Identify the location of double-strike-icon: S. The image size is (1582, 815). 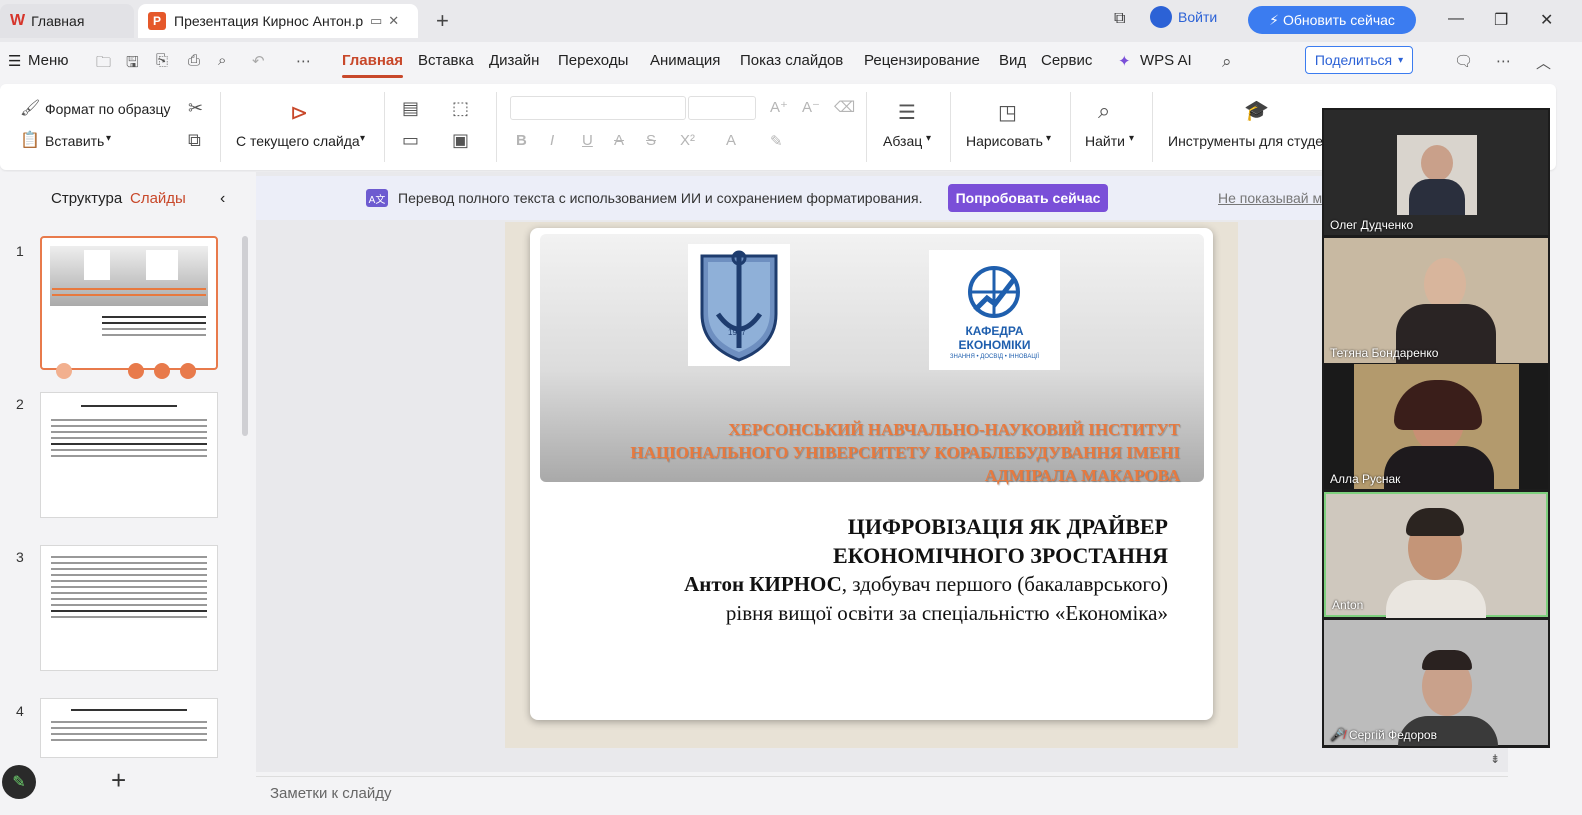
(651, 140).